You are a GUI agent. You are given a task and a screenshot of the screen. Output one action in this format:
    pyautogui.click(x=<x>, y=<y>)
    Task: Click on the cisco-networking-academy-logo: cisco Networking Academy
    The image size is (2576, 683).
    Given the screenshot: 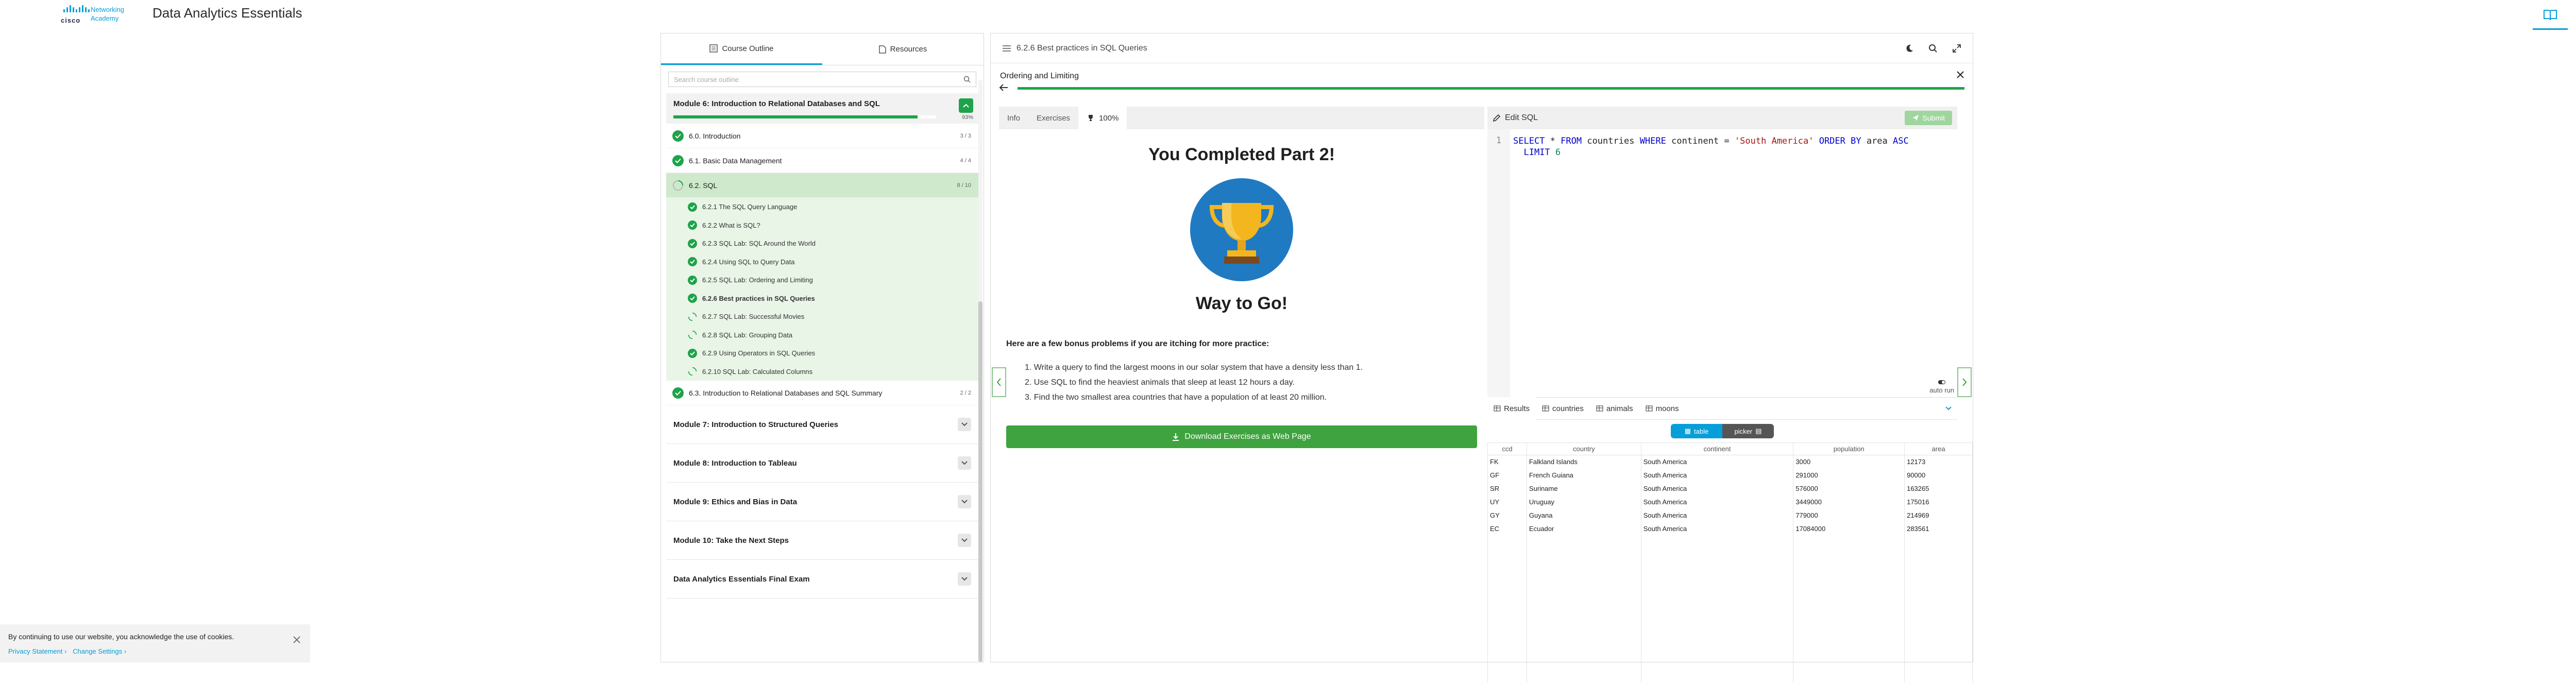 What is the action you would take?
    pyautogui.click(x=99, y=13)
    